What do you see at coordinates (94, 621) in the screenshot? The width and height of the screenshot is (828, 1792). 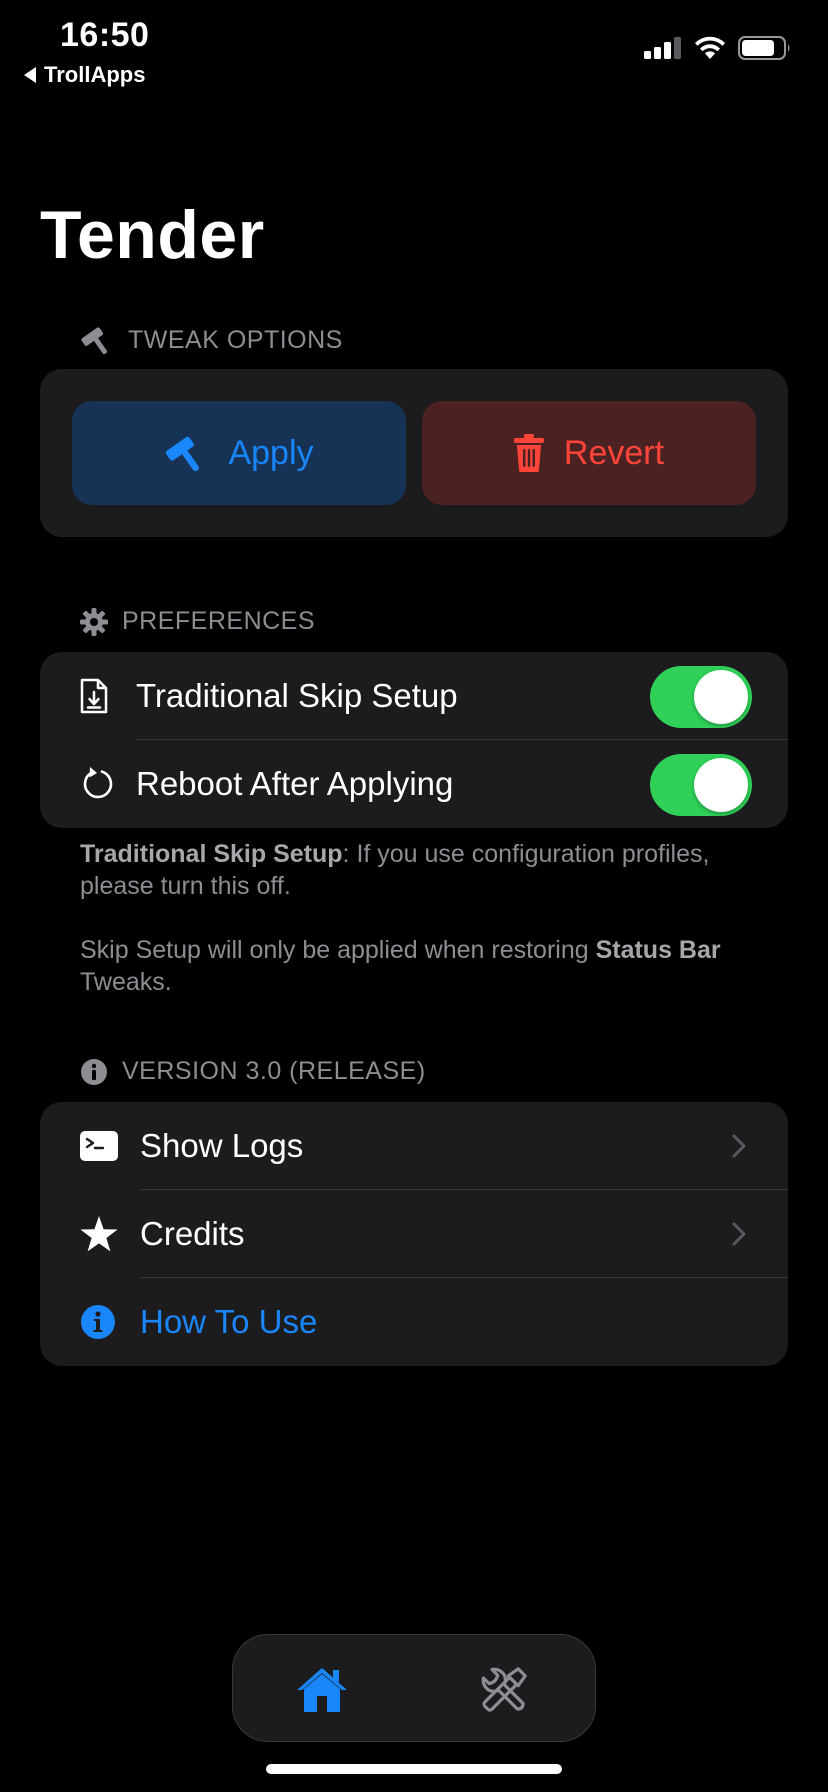 I see `gear-icon` at bounding box center [94, 621].